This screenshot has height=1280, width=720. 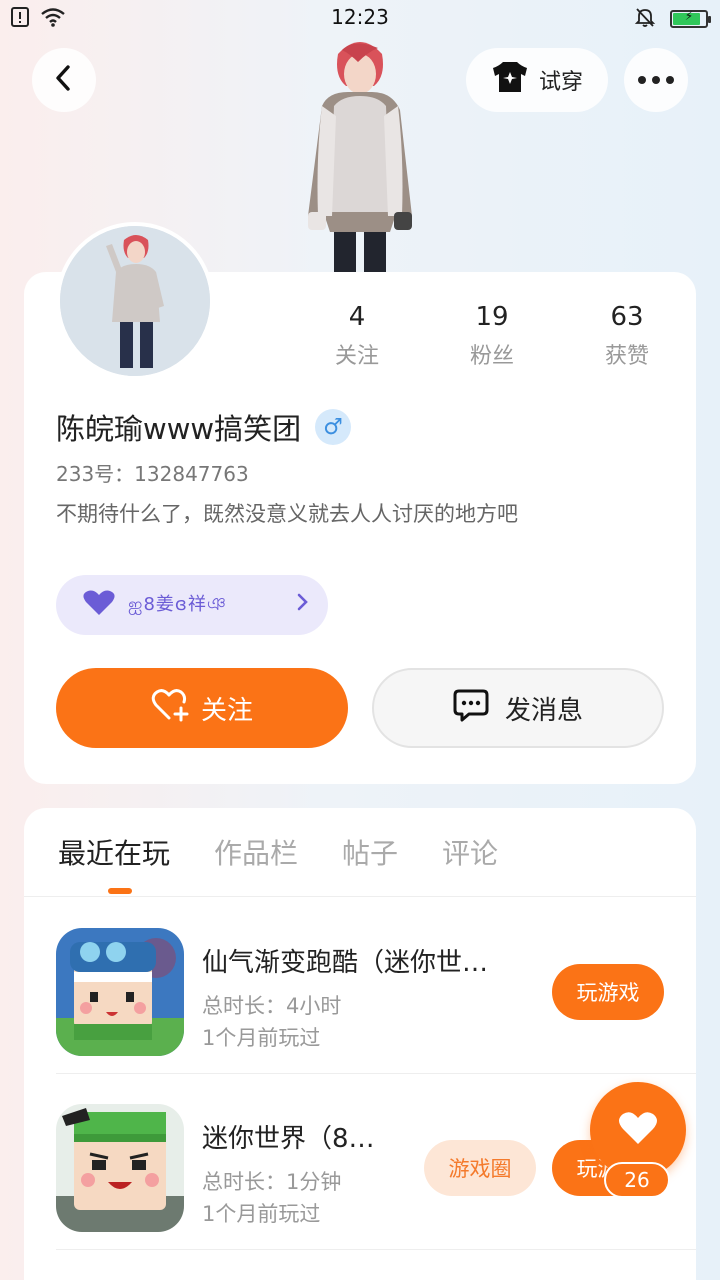 I want to click on tab-posts: 帖子, so click(x=370, y=852).